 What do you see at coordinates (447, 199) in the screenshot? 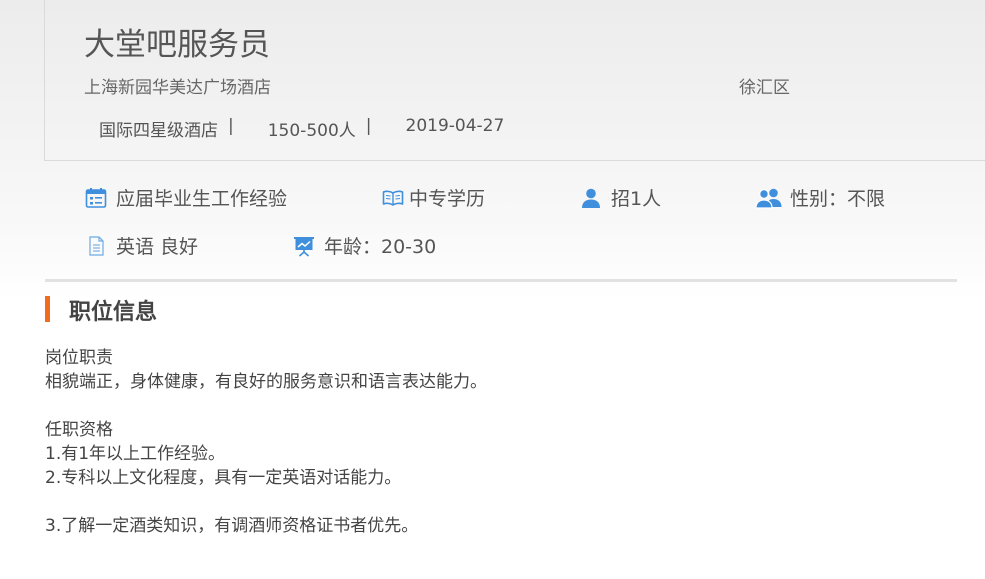
I see `education-text: 中专学历` at bounding box center [447, 199].